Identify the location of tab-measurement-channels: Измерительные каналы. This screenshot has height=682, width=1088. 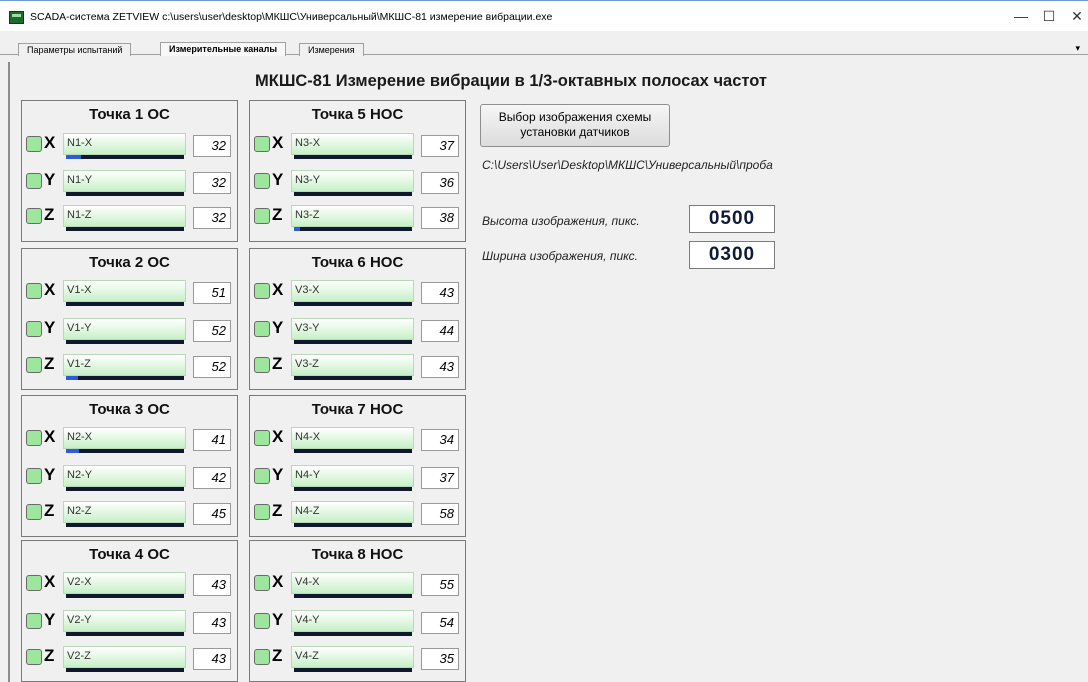
(223, 49).